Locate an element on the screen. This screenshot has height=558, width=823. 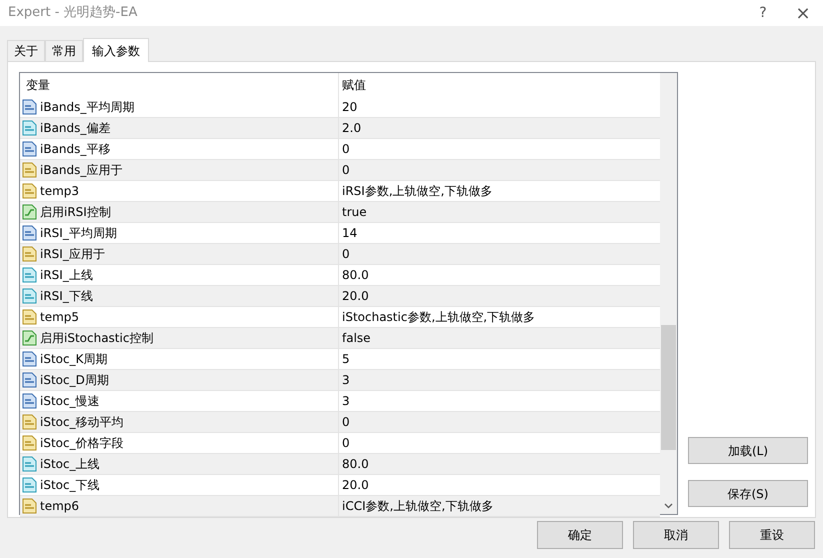
table-cell-text: iBands_平移 is located at coordinates (75, 149).